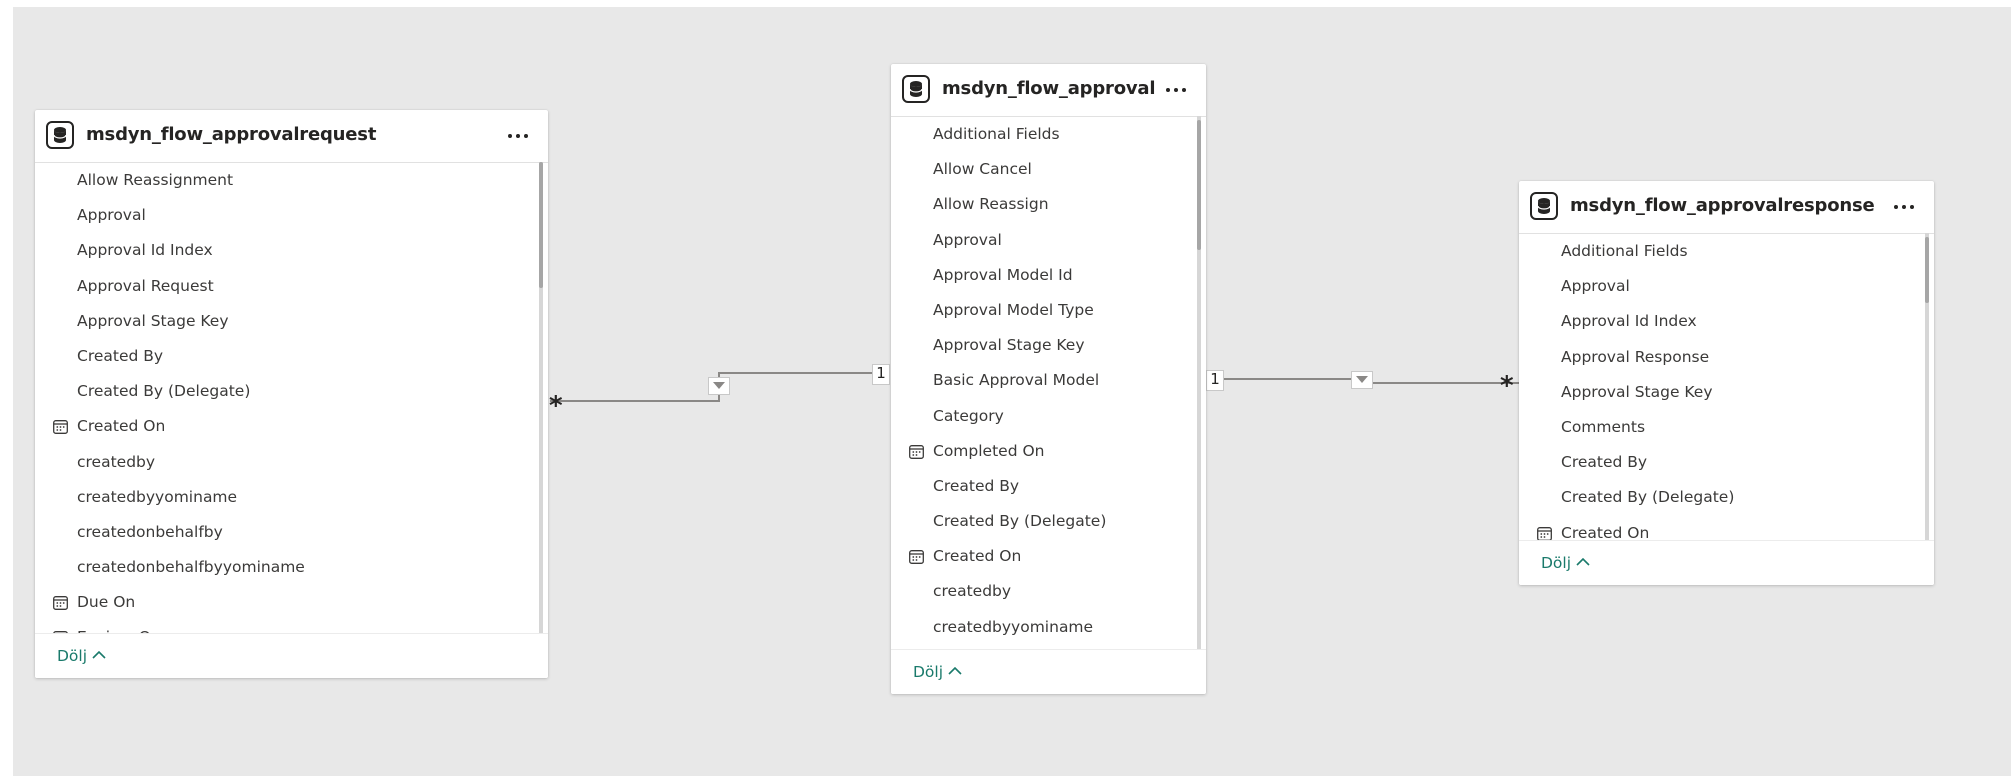  I want to click on card-header: msdyn_flow_approval, so click(1048, 90).